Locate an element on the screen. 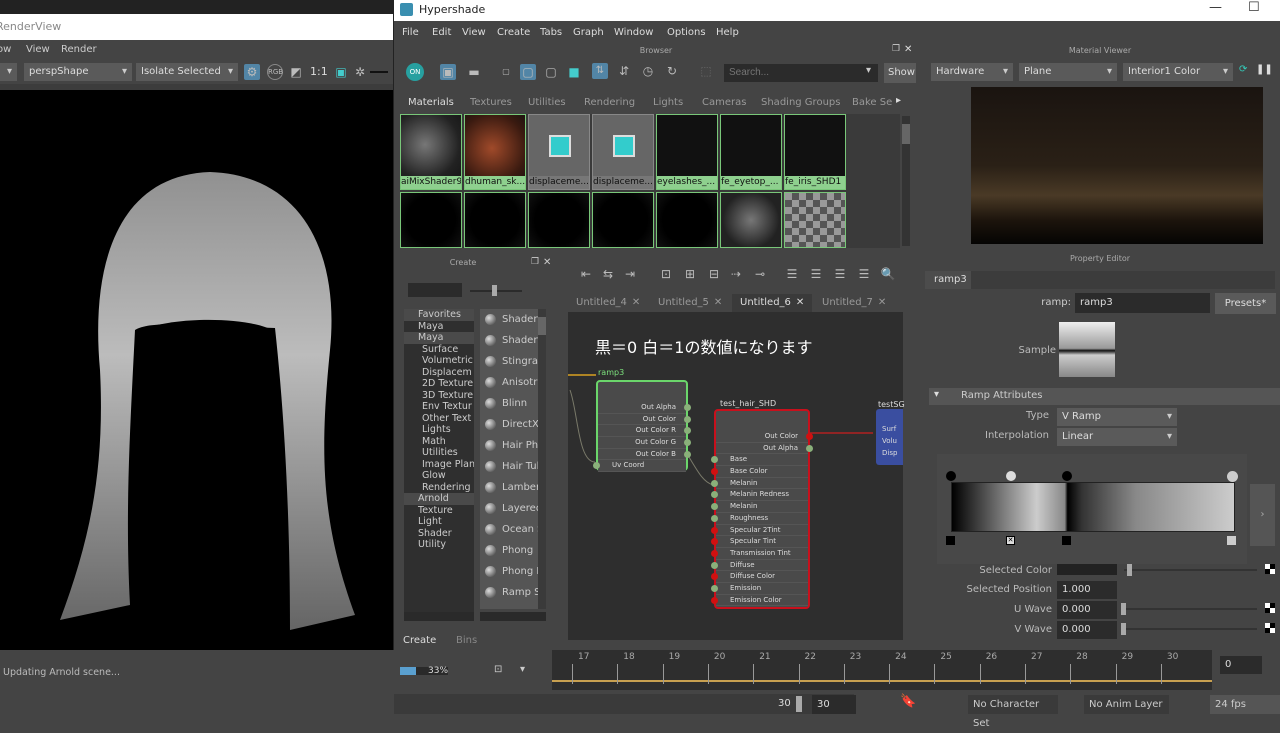  type-dropdown: V Ramp is located at coordinates (1117, 417).